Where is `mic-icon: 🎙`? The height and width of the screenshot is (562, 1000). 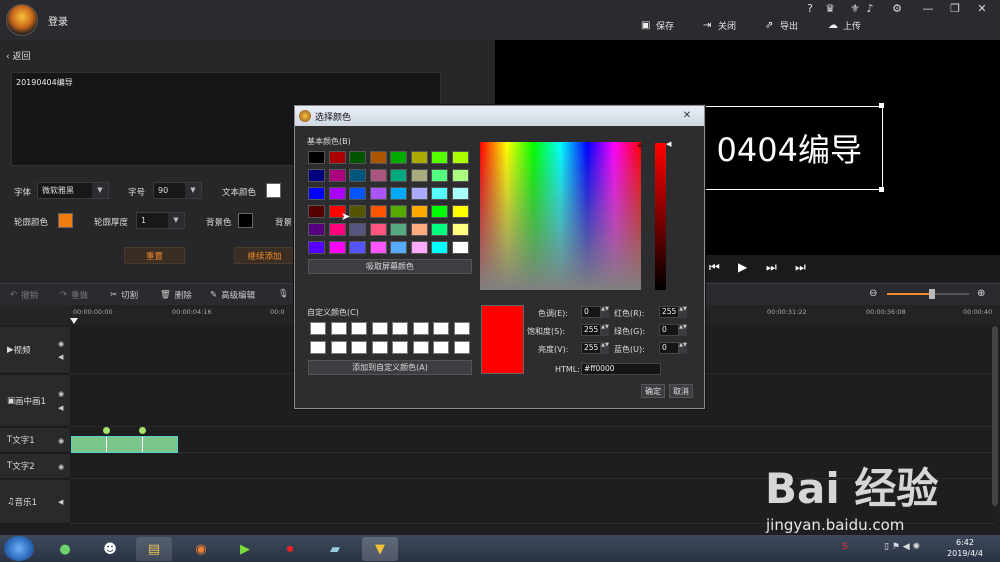
mic-icon: 🎙 is located at coordinates (283, 294).